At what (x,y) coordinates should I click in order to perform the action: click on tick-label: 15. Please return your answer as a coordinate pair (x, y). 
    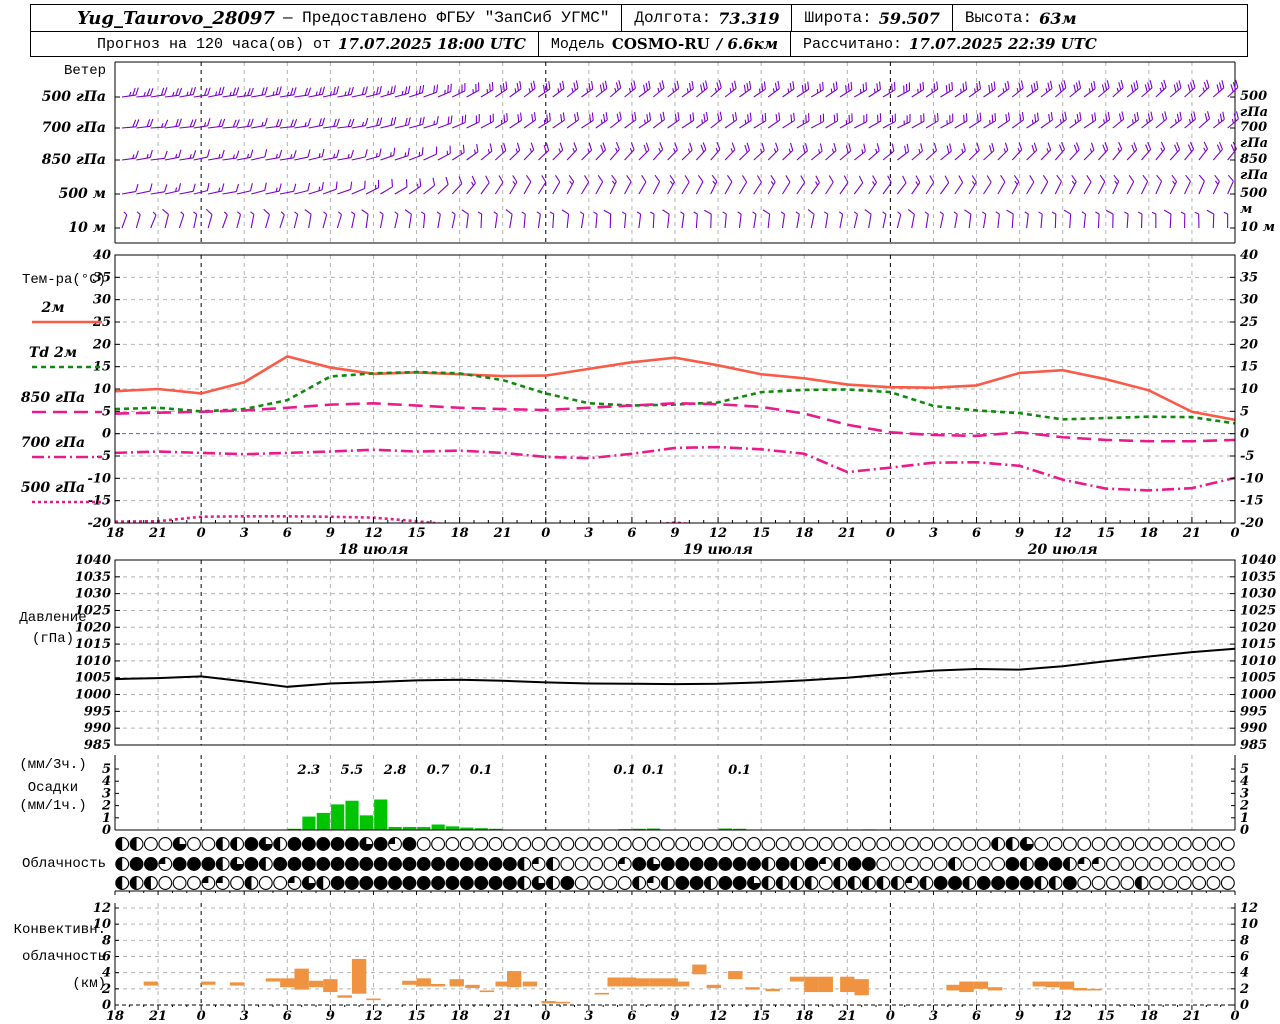
    Looking at the image, I should click on (761, 1016).